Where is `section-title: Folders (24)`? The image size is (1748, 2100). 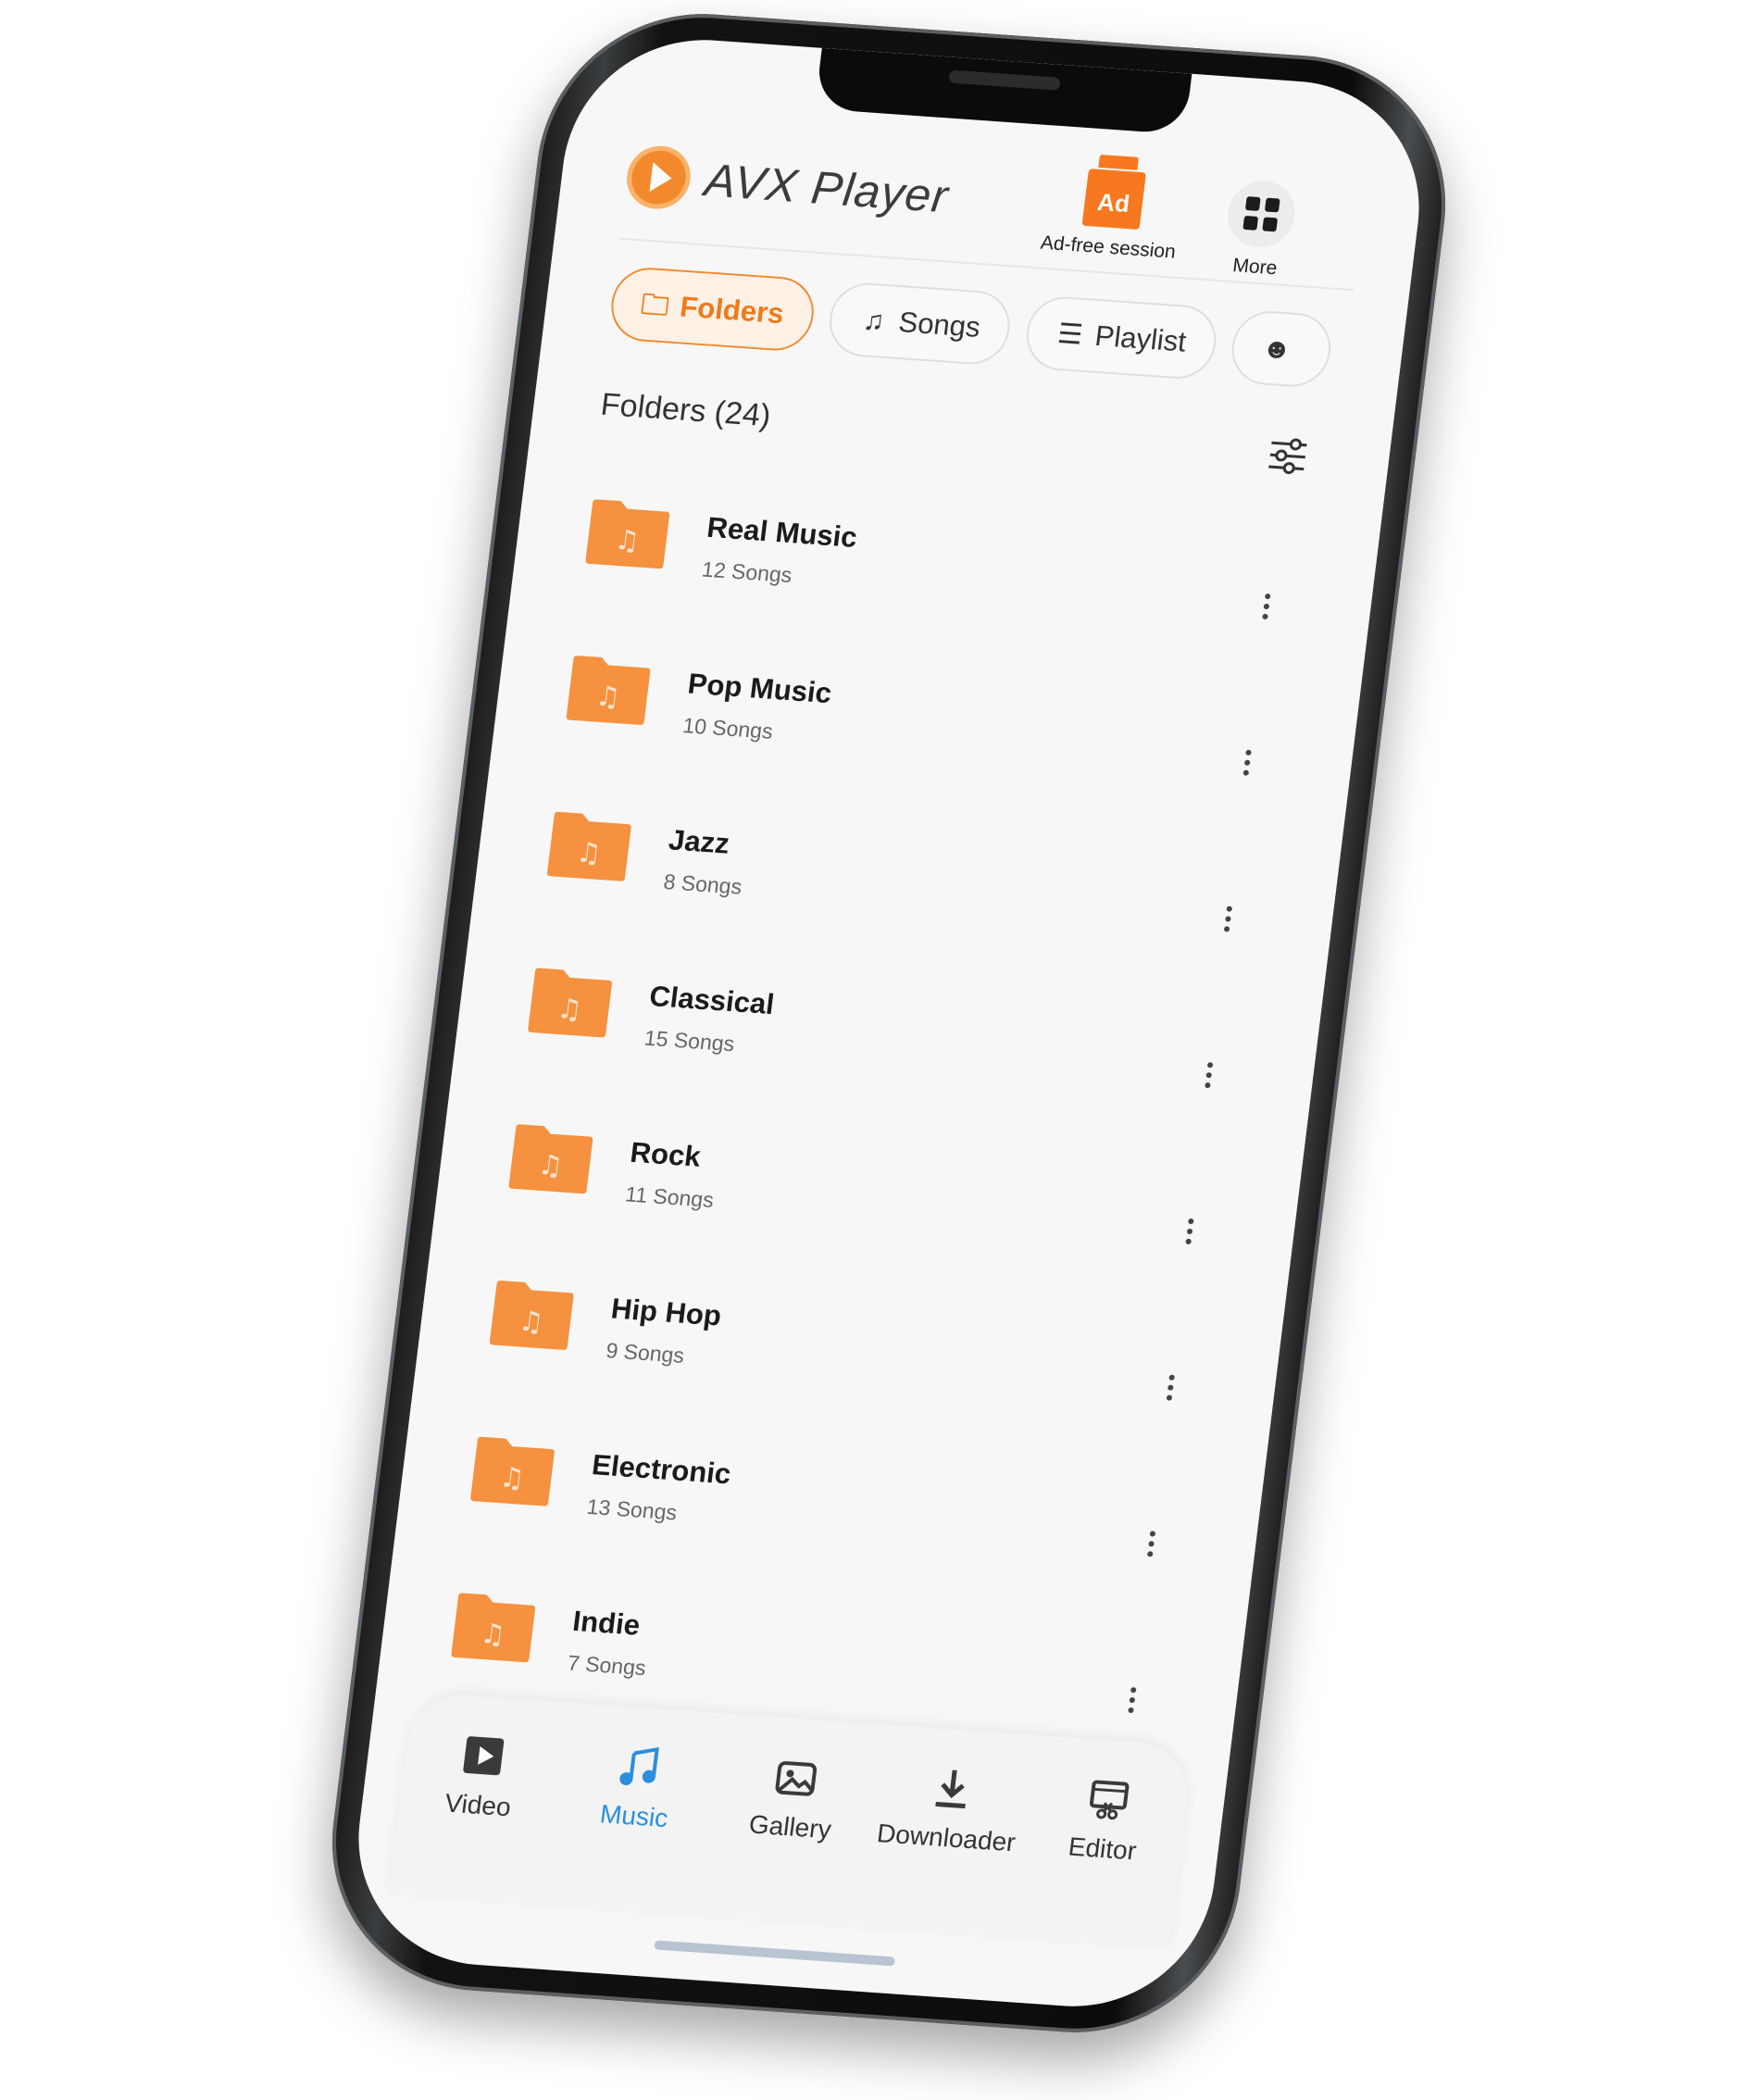 section-title: Folders (24) is located at coordinates (685, 410).